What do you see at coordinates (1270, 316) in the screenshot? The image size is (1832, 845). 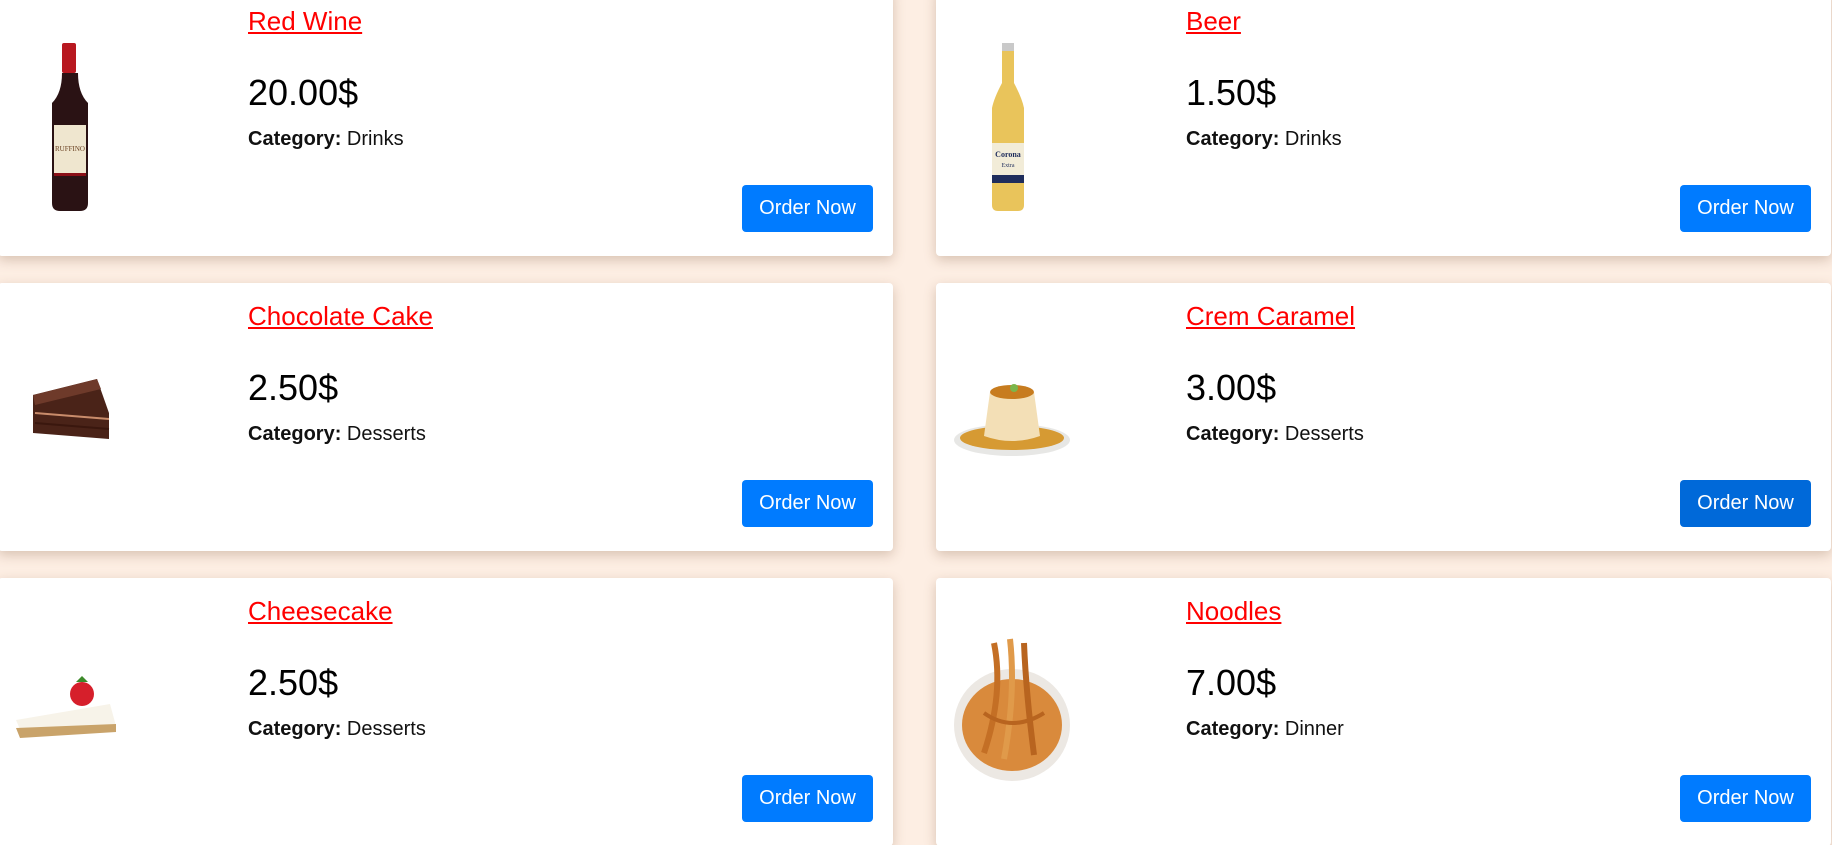 I see `product-title: Crem Caramel` at bounding box center [1270, 316].